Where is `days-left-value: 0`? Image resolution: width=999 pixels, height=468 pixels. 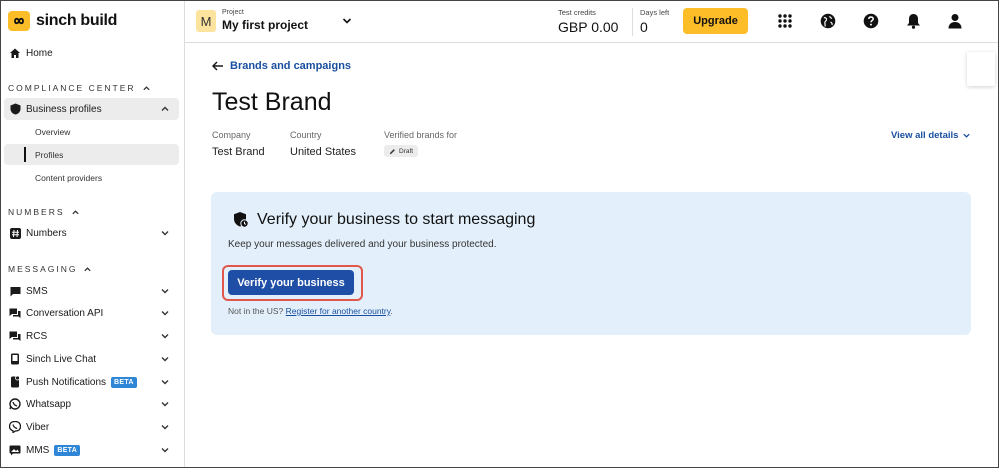 days-left-value: 0 is located at coordinates (644, 27).